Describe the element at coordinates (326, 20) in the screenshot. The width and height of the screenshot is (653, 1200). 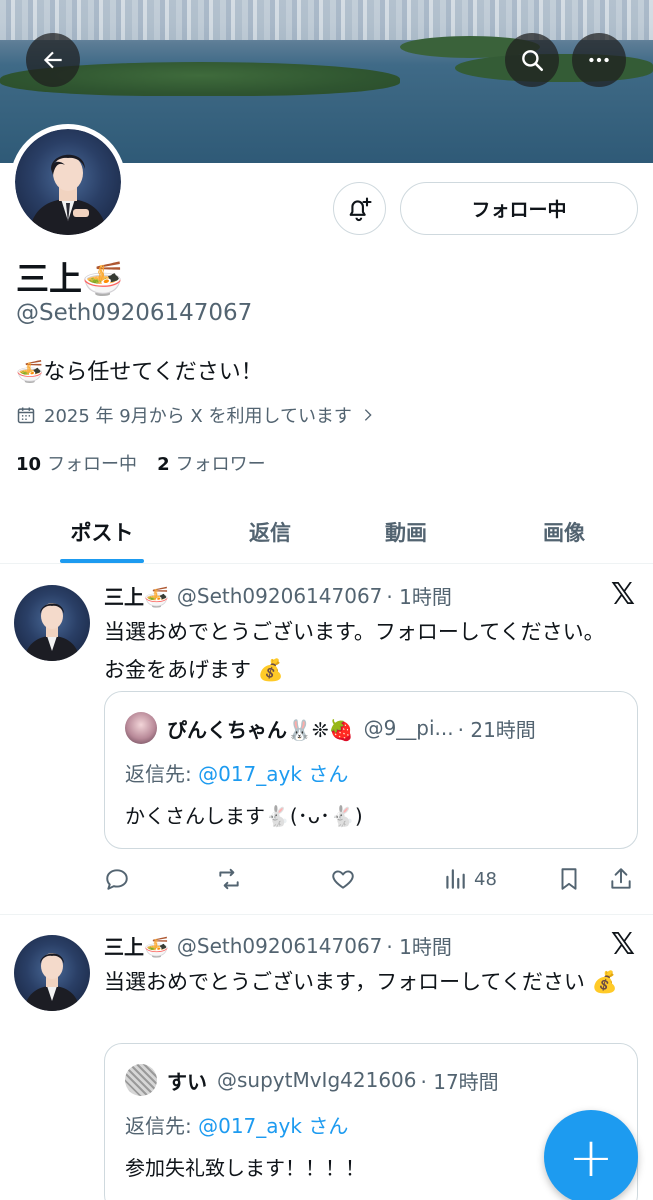
I see `banner-skyline` at that location.